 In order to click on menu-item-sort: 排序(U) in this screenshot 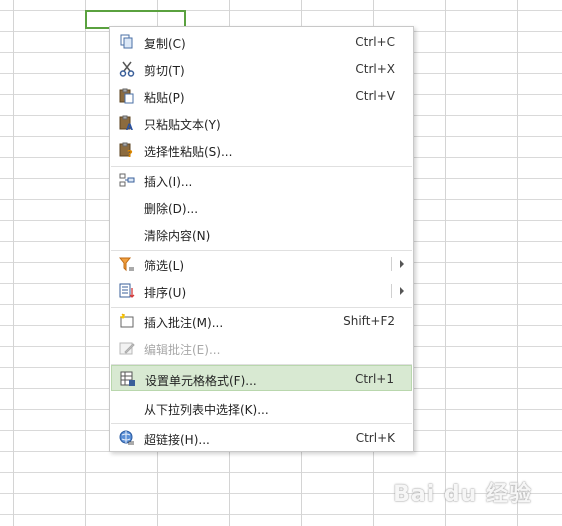, I will do `click(261, 291)`.